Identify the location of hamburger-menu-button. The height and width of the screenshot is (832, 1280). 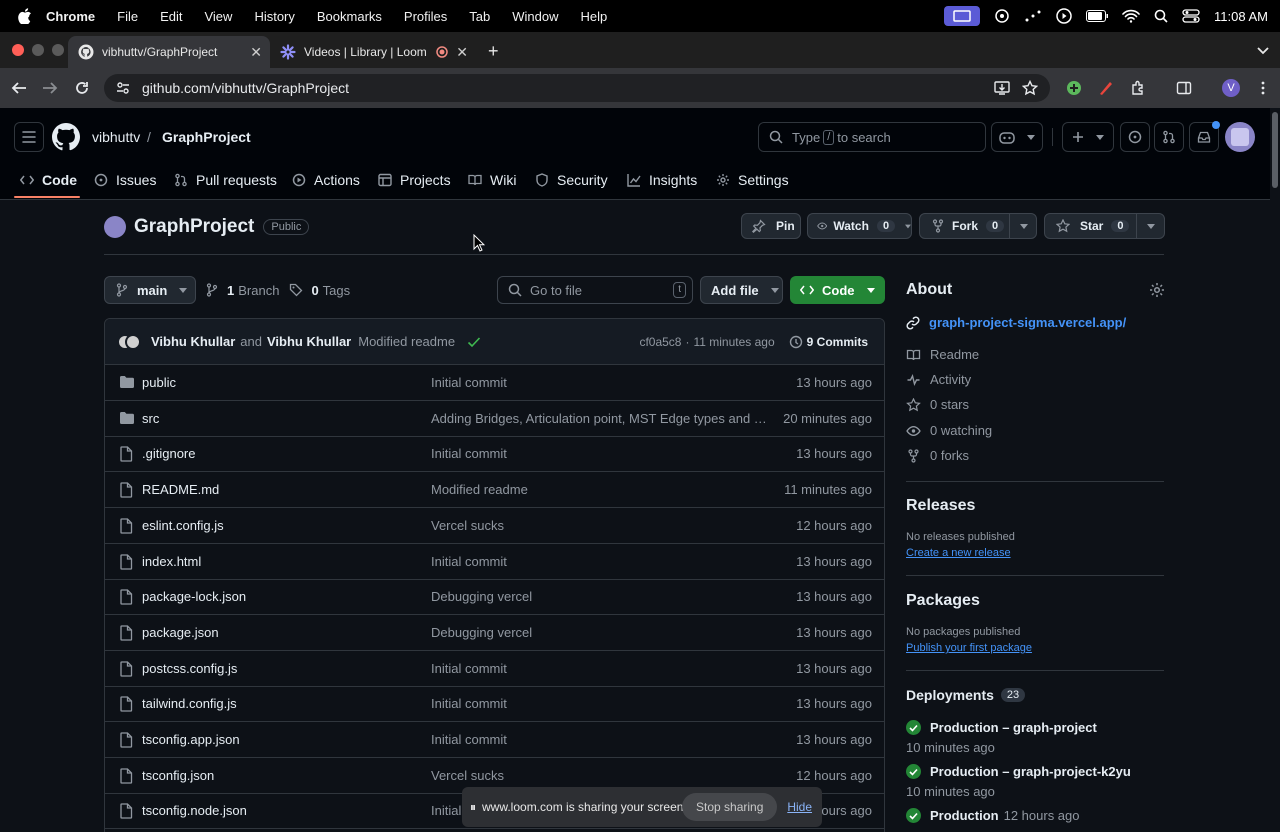
(29, 137).